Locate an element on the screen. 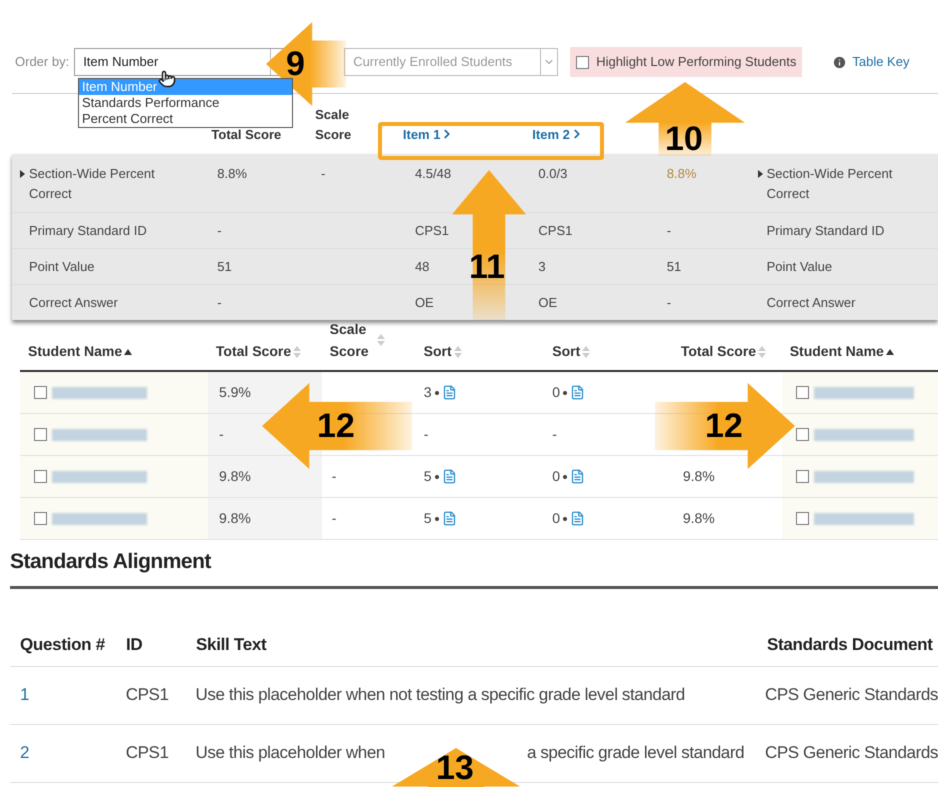 The height and width of the screenshot is (787, 938). column-header: Question # is located at coordinates (62, 644).